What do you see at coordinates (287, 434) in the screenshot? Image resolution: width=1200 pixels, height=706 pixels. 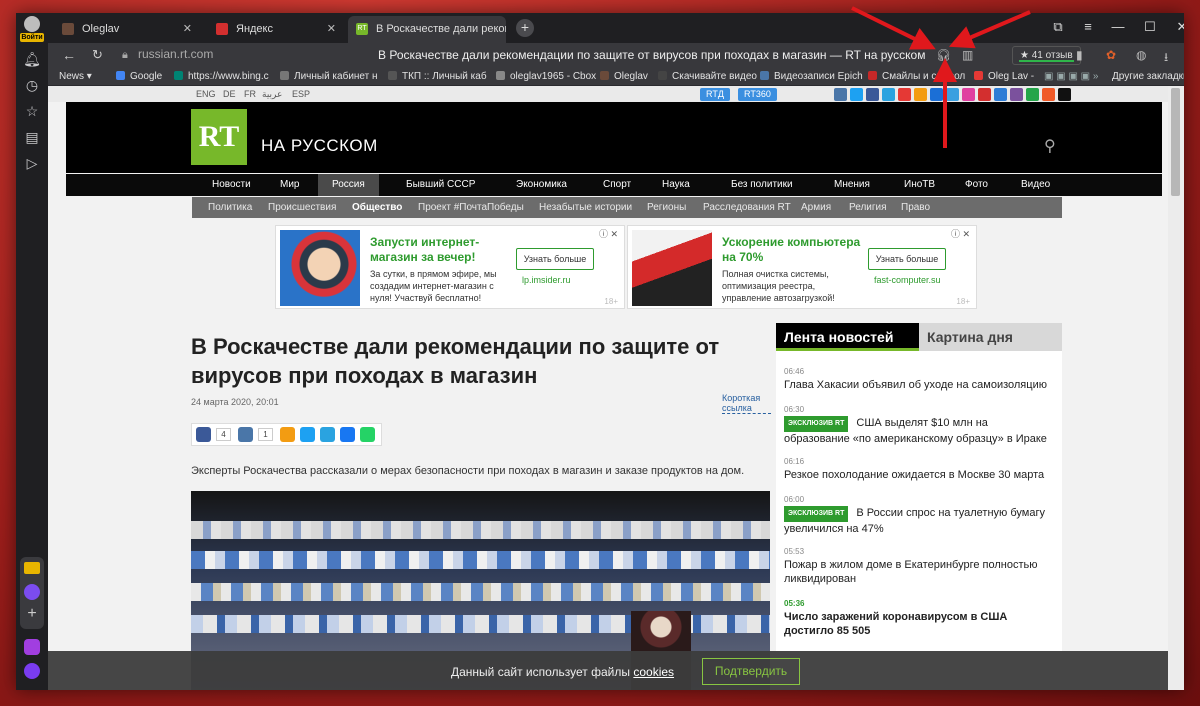 I see `ok-share-icon` at bounding box center [287, 434].